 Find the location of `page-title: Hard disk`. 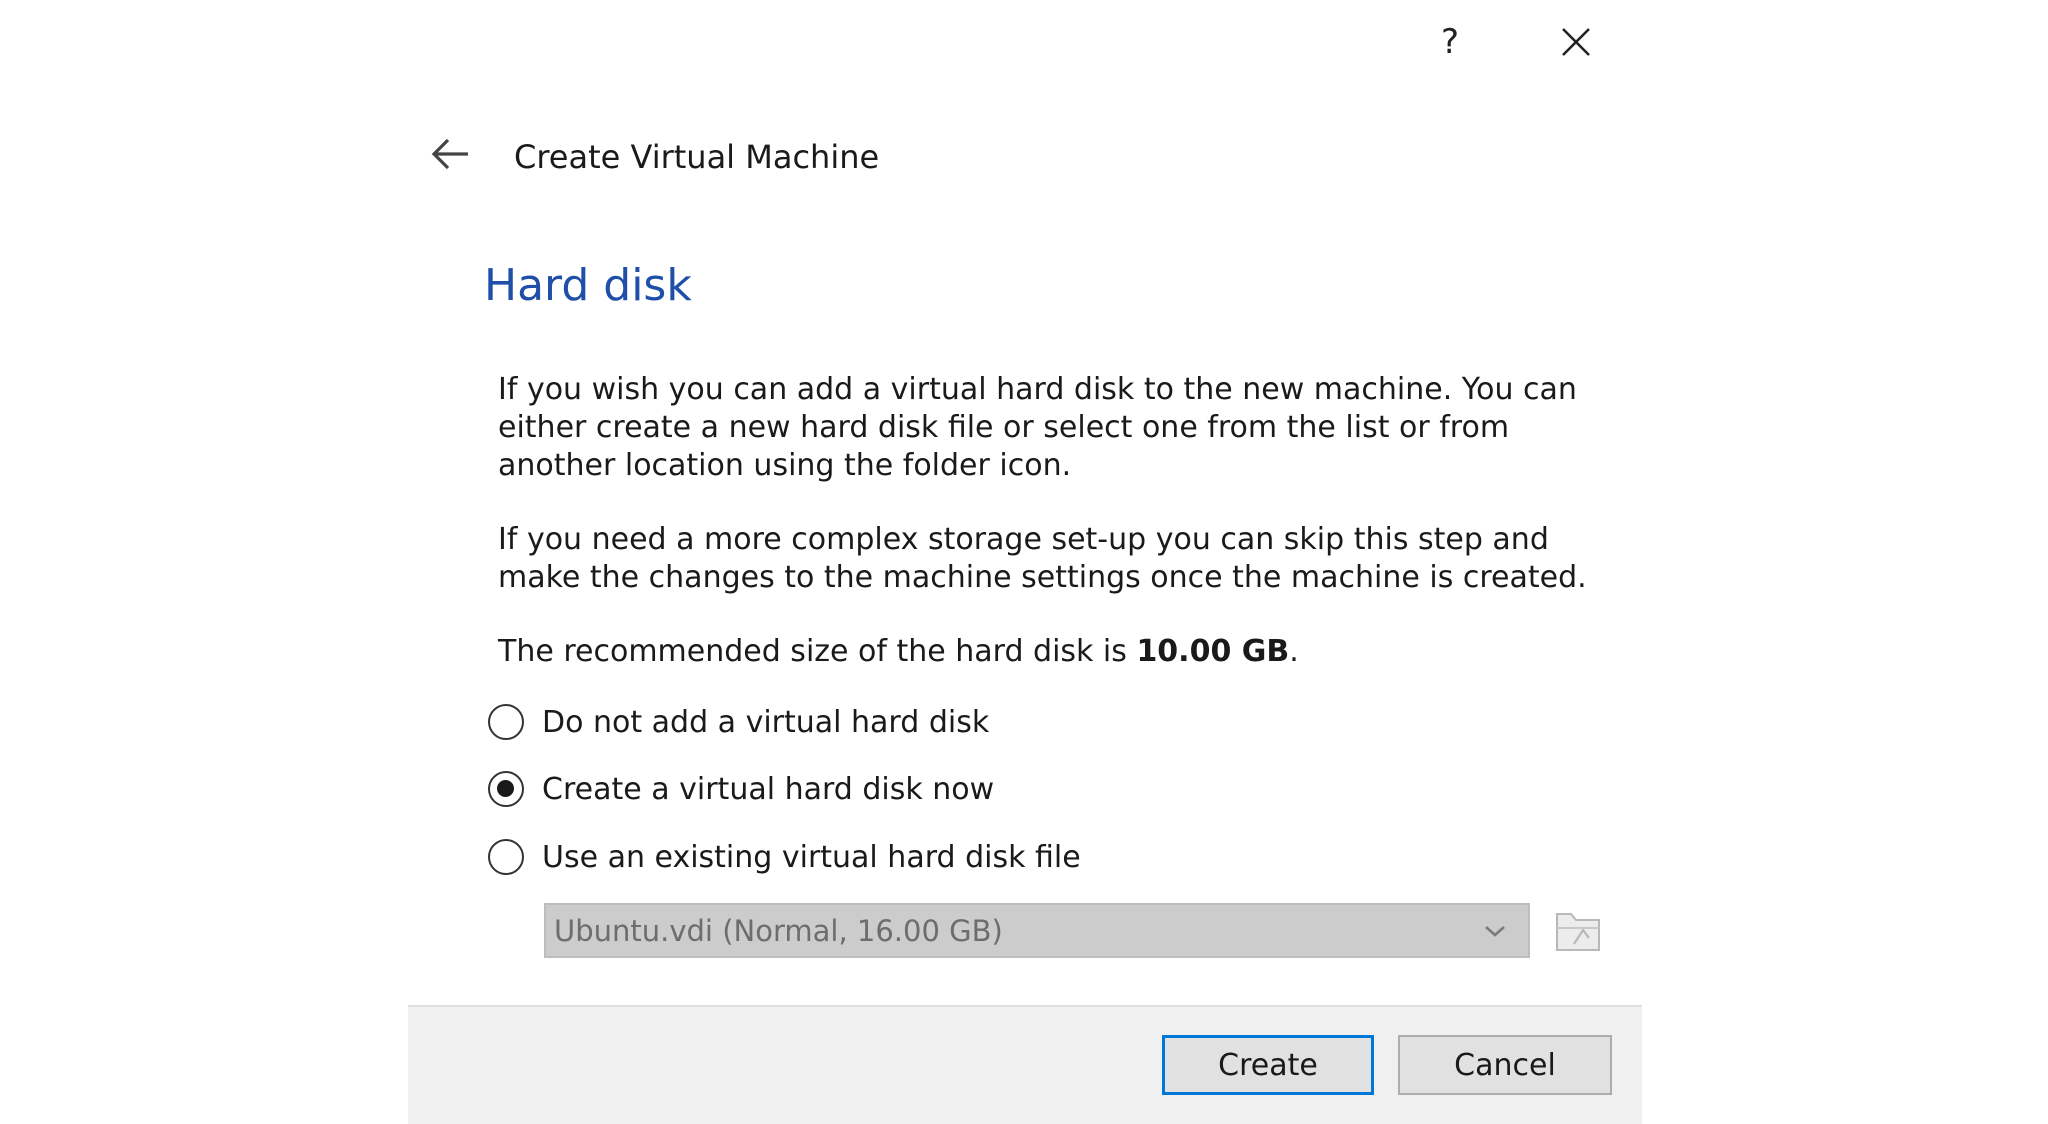

page-title: Hard disk is located at coordinates (588, 285).